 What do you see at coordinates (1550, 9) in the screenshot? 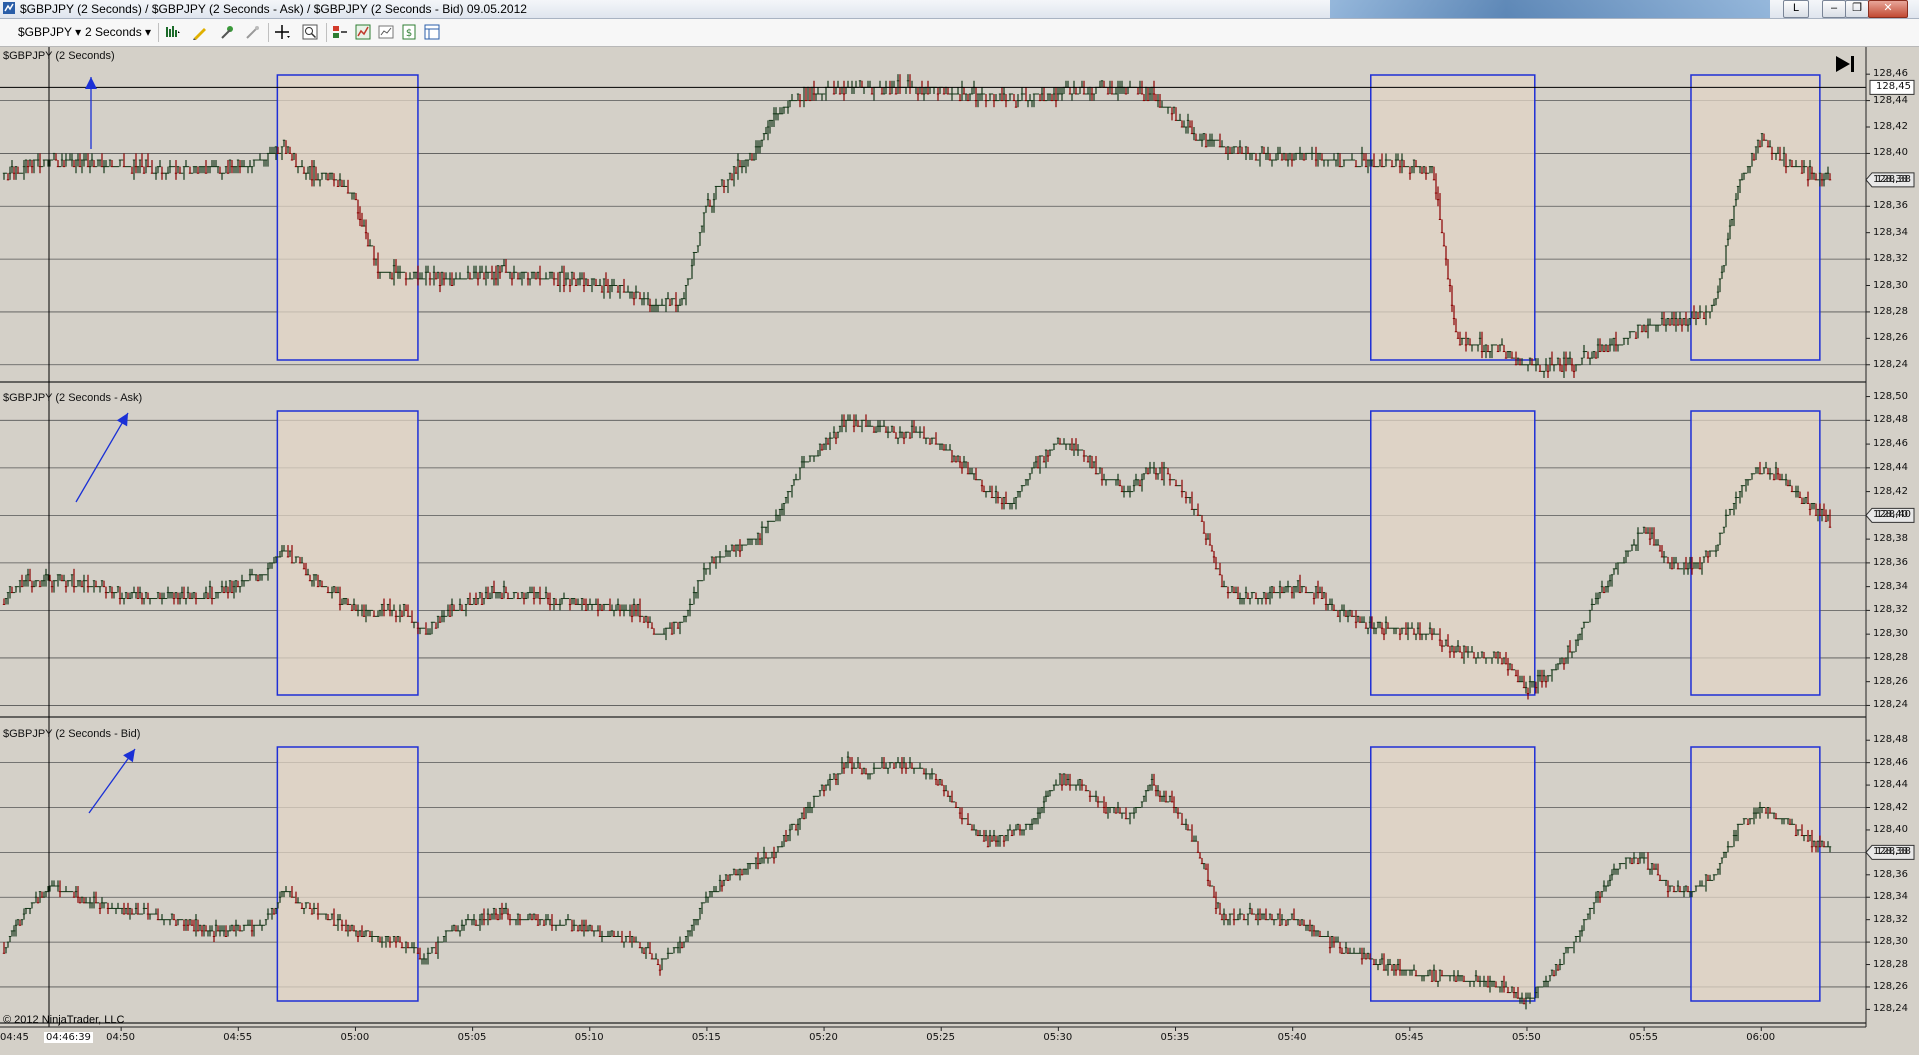
I see `taskbar-reflection` at bounding box center [1550, 9].